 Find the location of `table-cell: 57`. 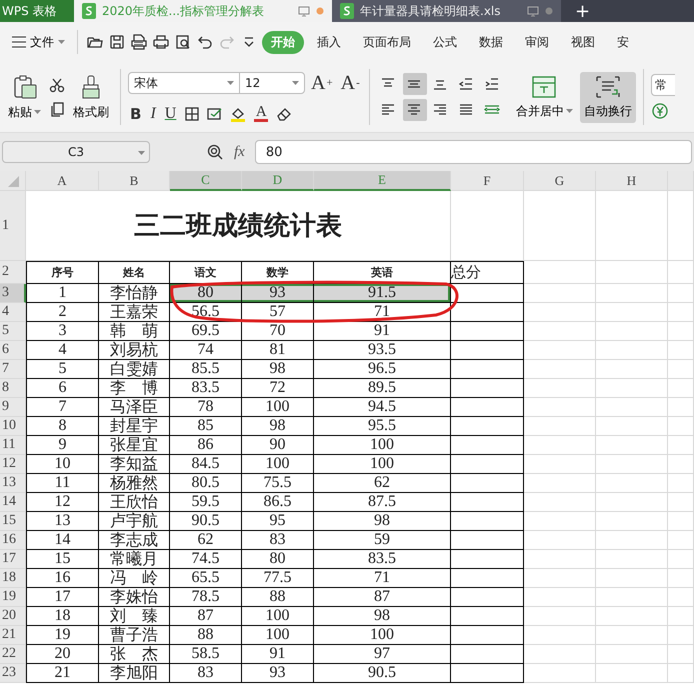

table-cell: 57 is located at coordinates (278, 312).